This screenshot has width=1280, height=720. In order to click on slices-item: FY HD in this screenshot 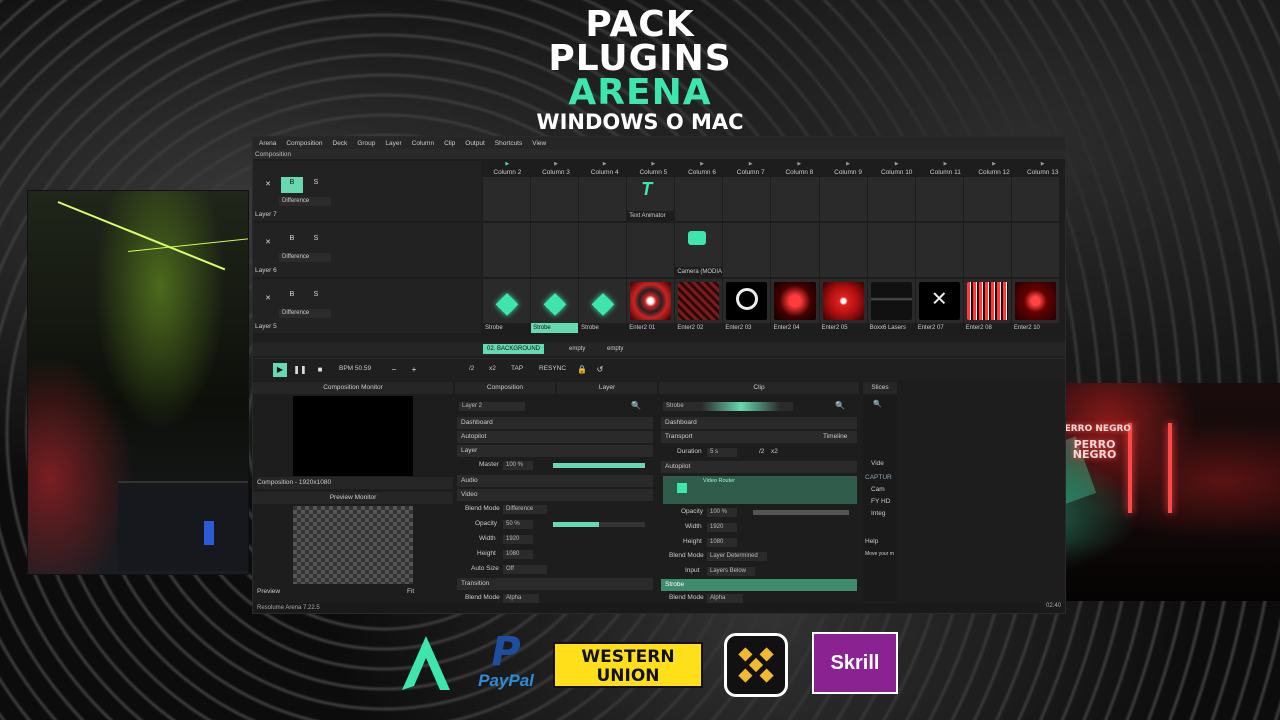, I will do `click(880, 502)`.